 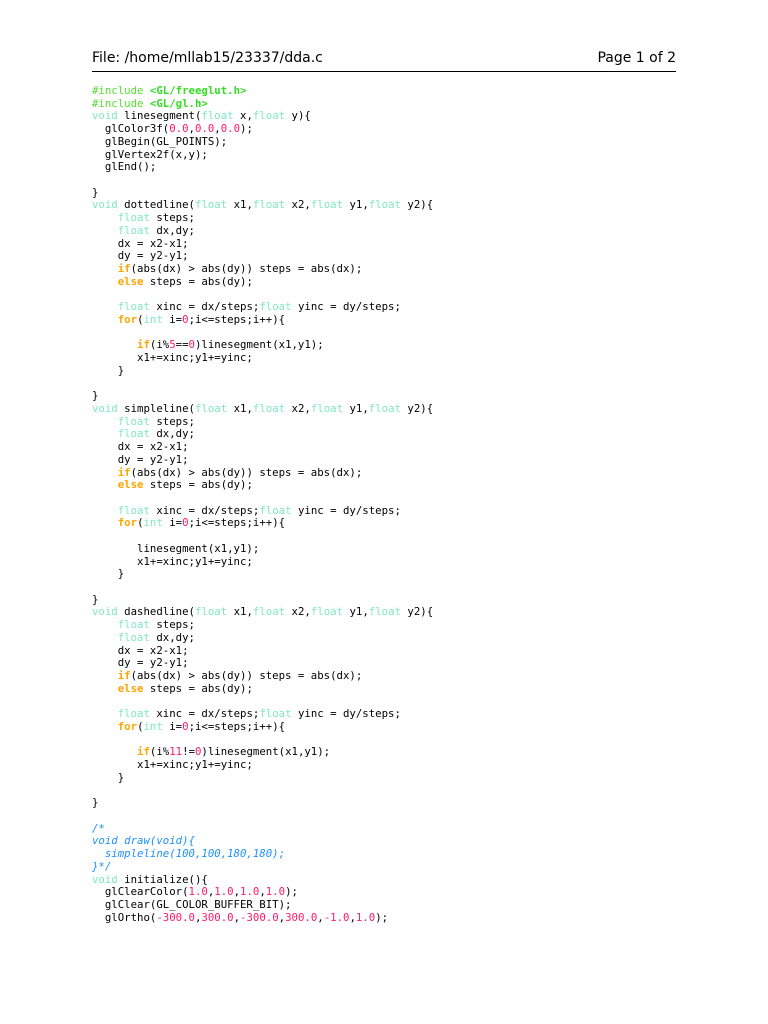 I want to click on code-text: glClearColor(, so click(x=140, y=892).